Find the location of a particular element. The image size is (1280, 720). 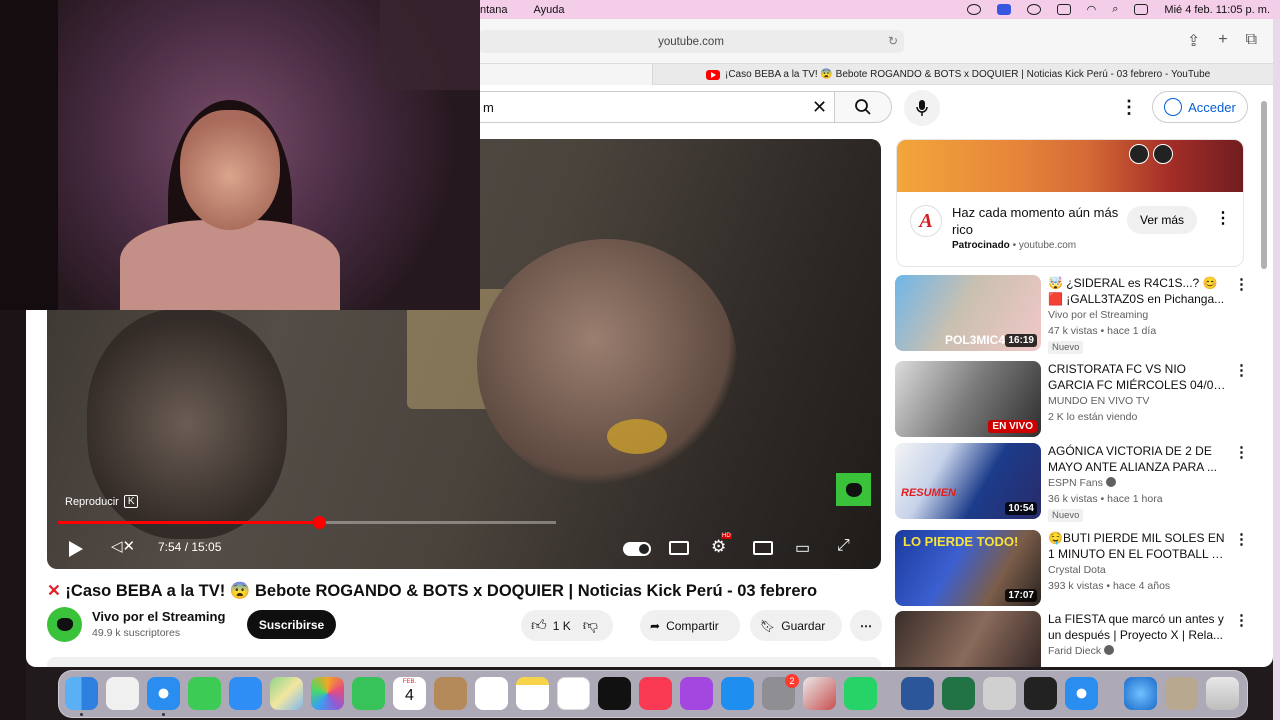

downloads-icon is located at coordinates (1140, 693).